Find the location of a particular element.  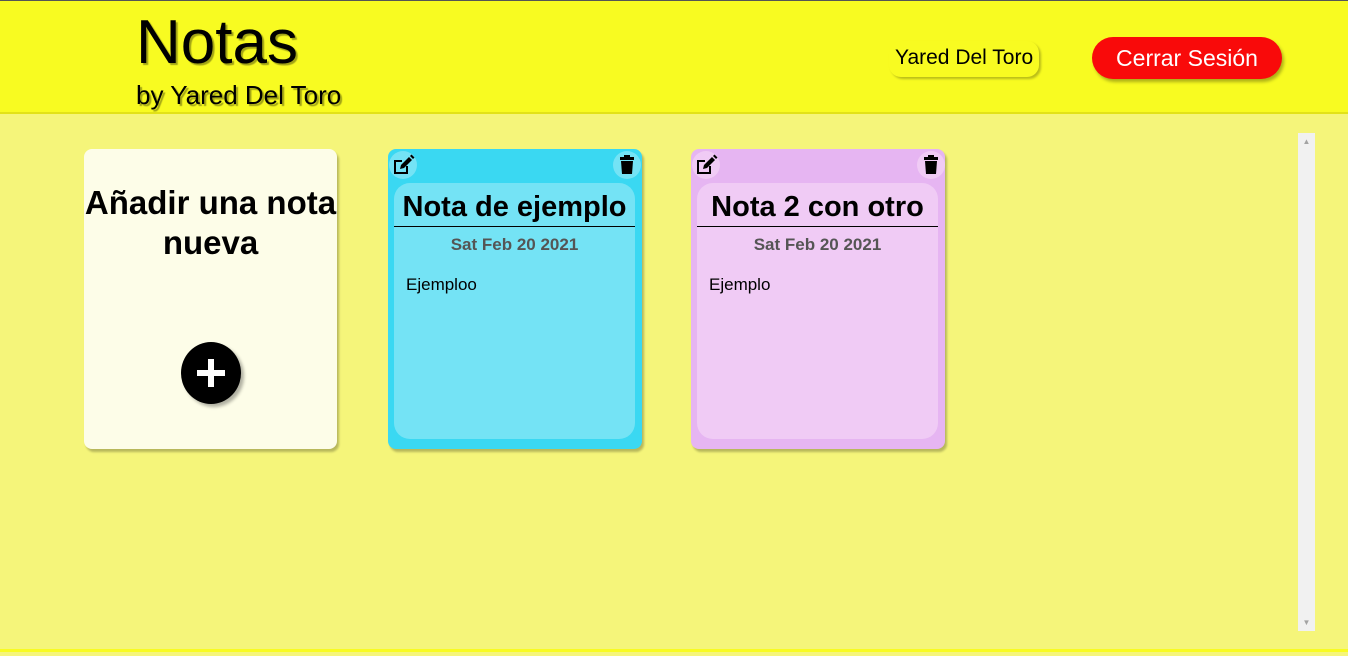

add-note-title: Añadir una nota nueva is located at coordinates (210, 222).